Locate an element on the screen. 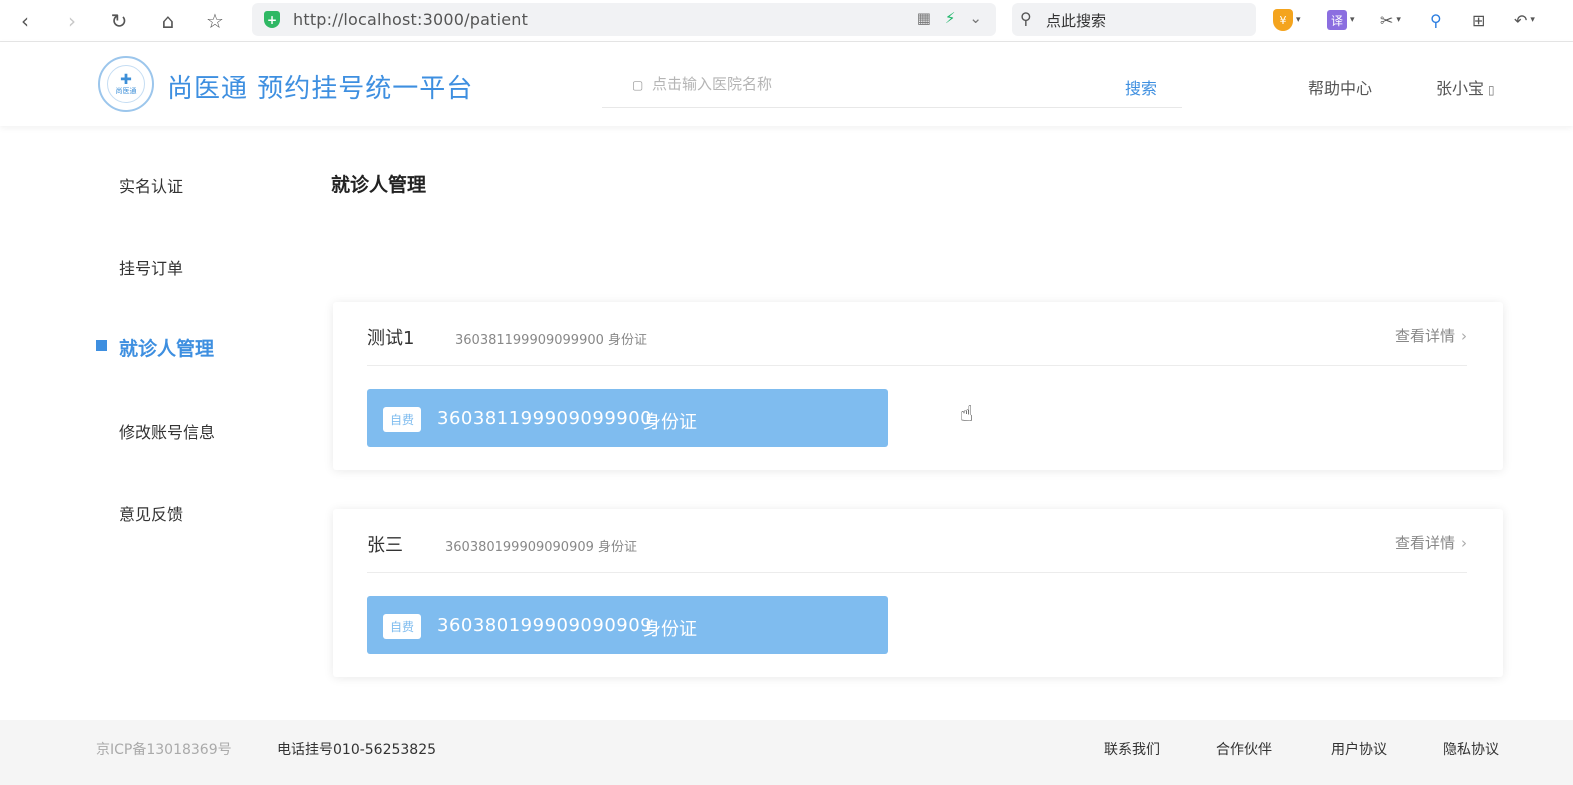  undo-button: ↶ ▾ is located at coordinates (1524, 20).